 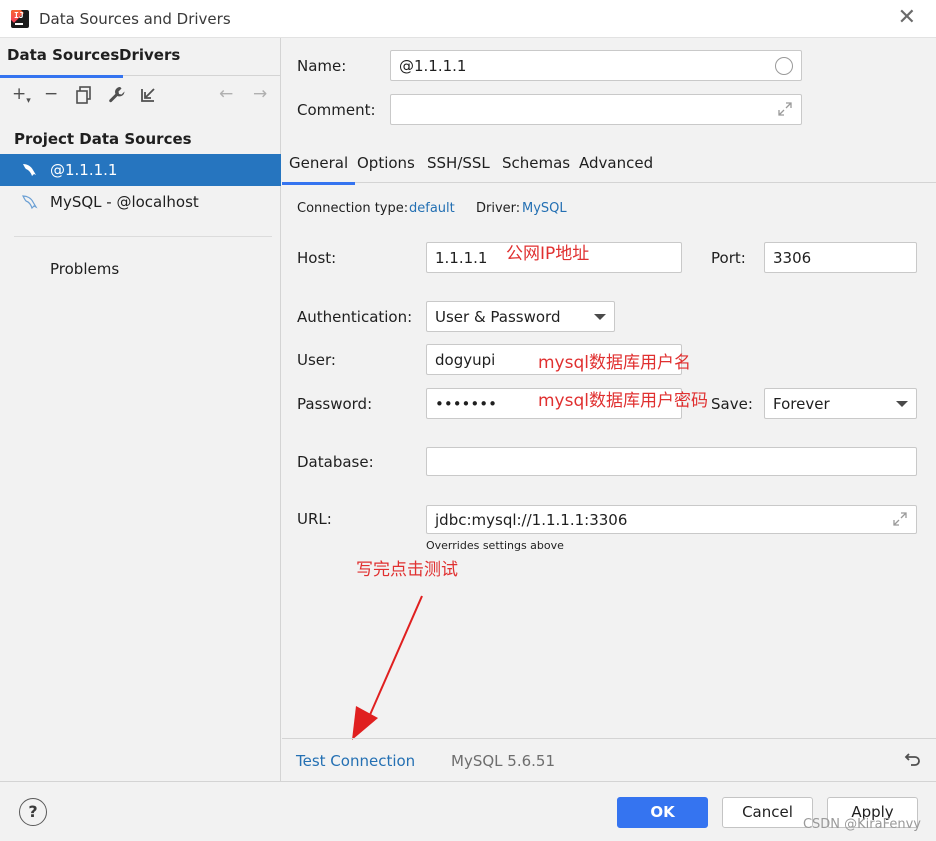 What do you see at coordinates (596, 65) in the screenshot?
I see `name-field: @1.1.1.1` at bounding box center [596, 65].